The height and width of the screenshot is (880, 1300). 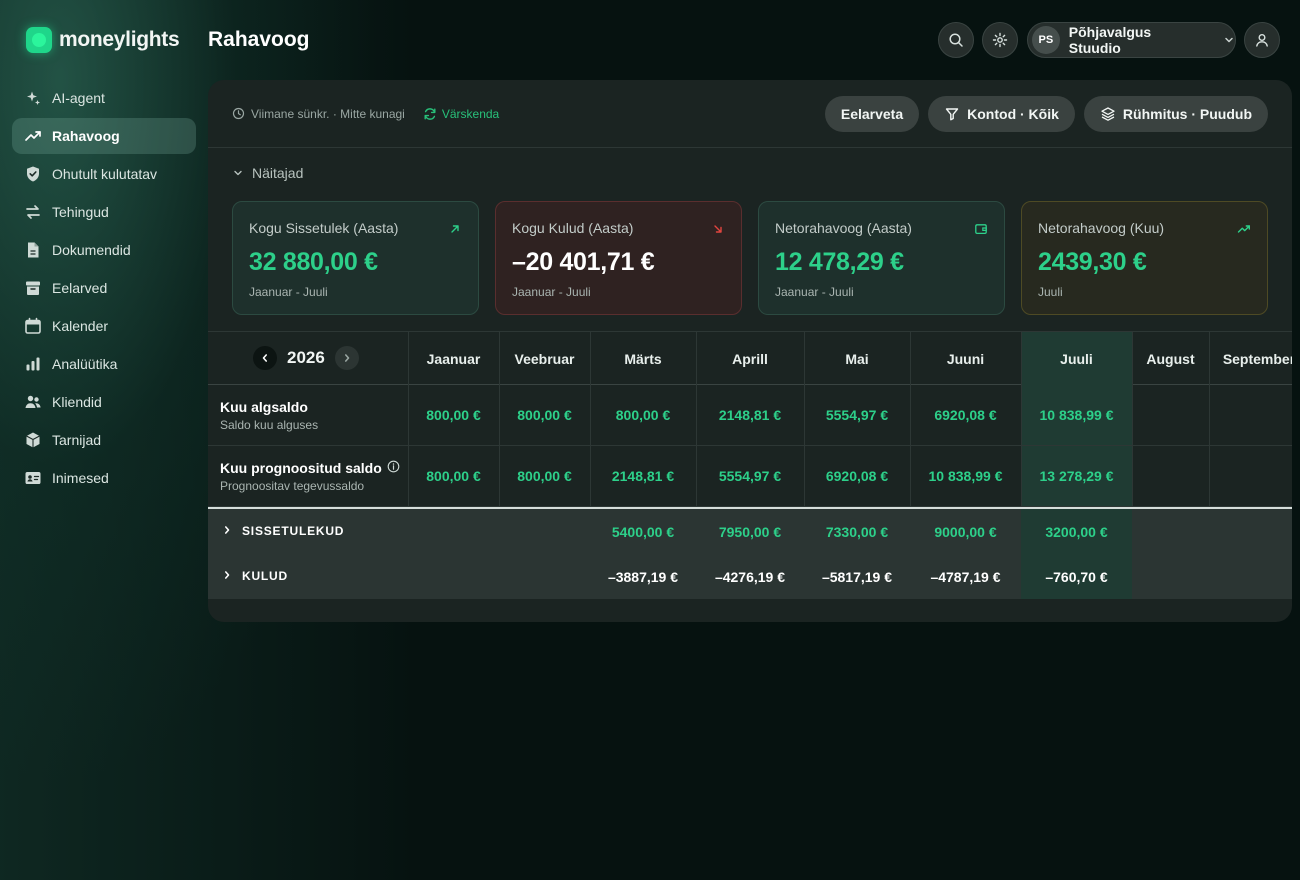 What do you see at coordinates (227, 576) in the screenshot?
I see `chevron-right-icon` at bounding box center [227, 576].